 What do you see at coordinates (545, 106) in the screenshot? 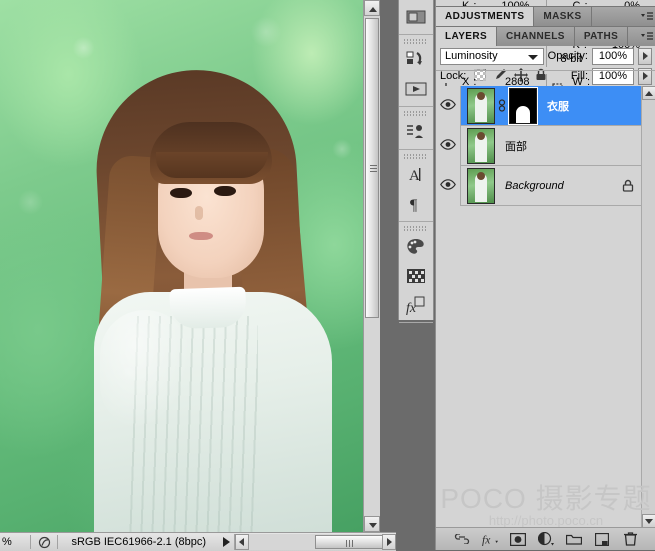
I see `table-row: 衣服` at bounding box center [545, 106].